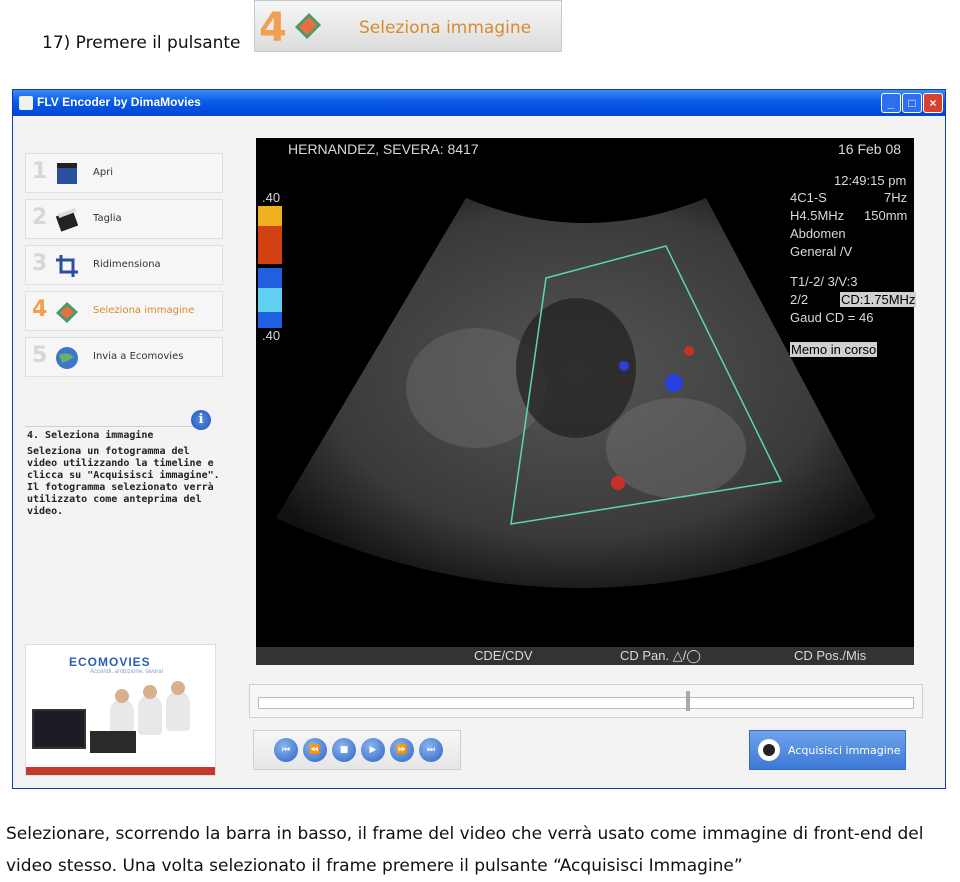 The image size is (960, 882). Describe the element at coordinates (808, 197) in the screenshot. I see `param: 4C1-S` at that location.